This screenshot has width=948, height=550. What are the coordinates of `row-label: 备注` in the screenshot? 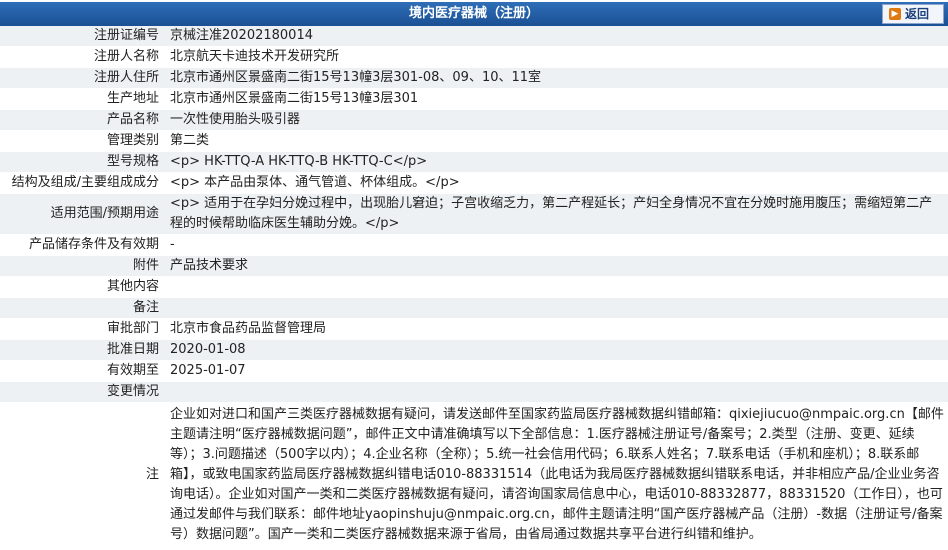 It's located at (82, 308).